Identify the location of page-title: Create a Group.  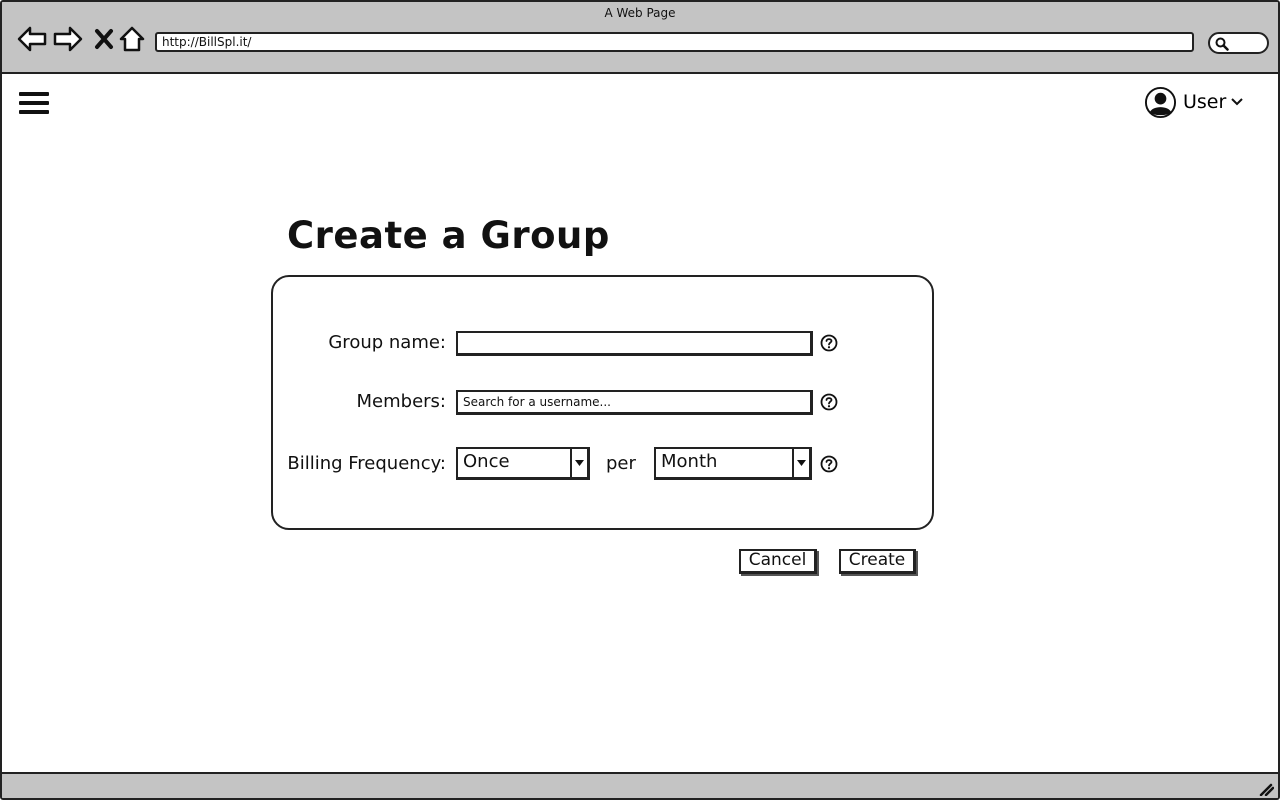
(448, 235).